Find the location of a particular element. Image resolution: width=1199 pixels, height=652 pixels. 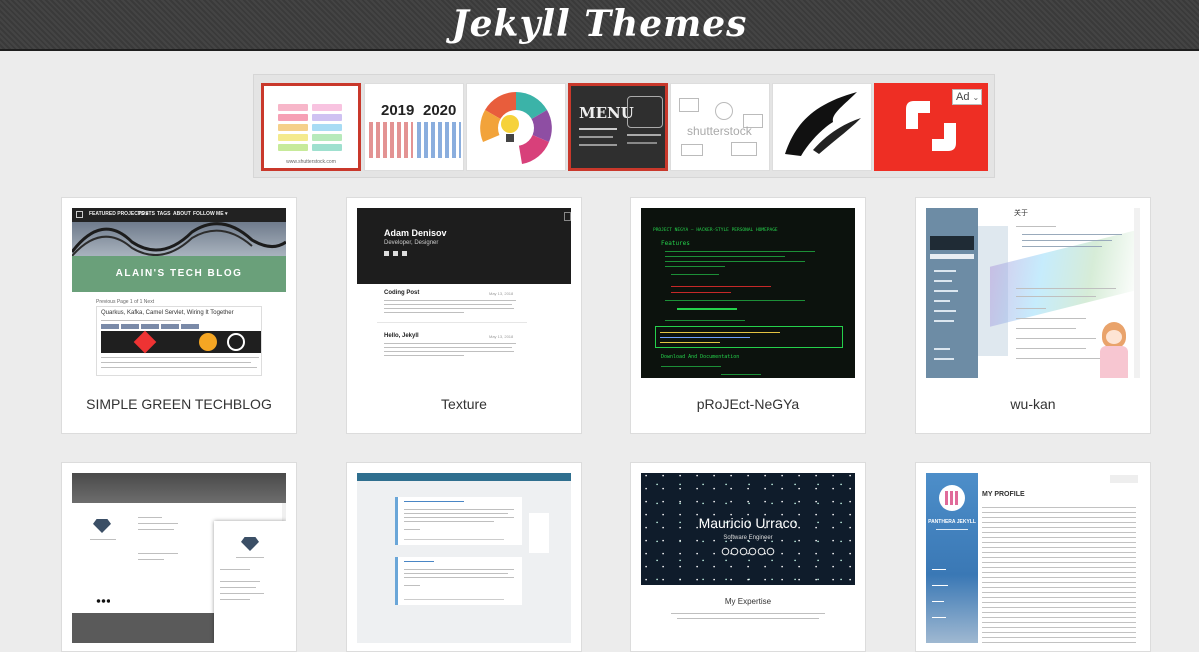

ad-tile-calendars: 2019 2020 is located at coordinates (414, 127).